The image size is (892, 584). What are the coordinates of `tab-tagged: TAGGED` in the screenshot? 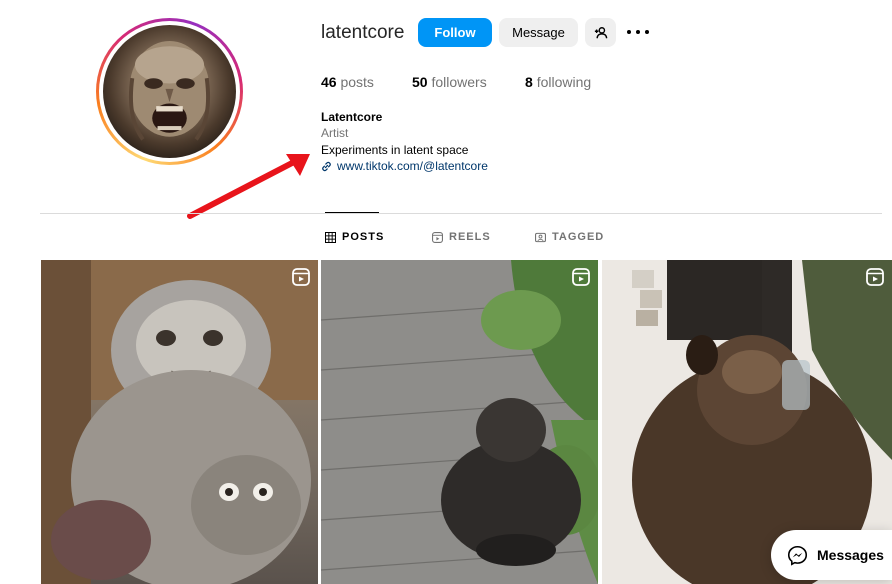 It's located at (569, 237).